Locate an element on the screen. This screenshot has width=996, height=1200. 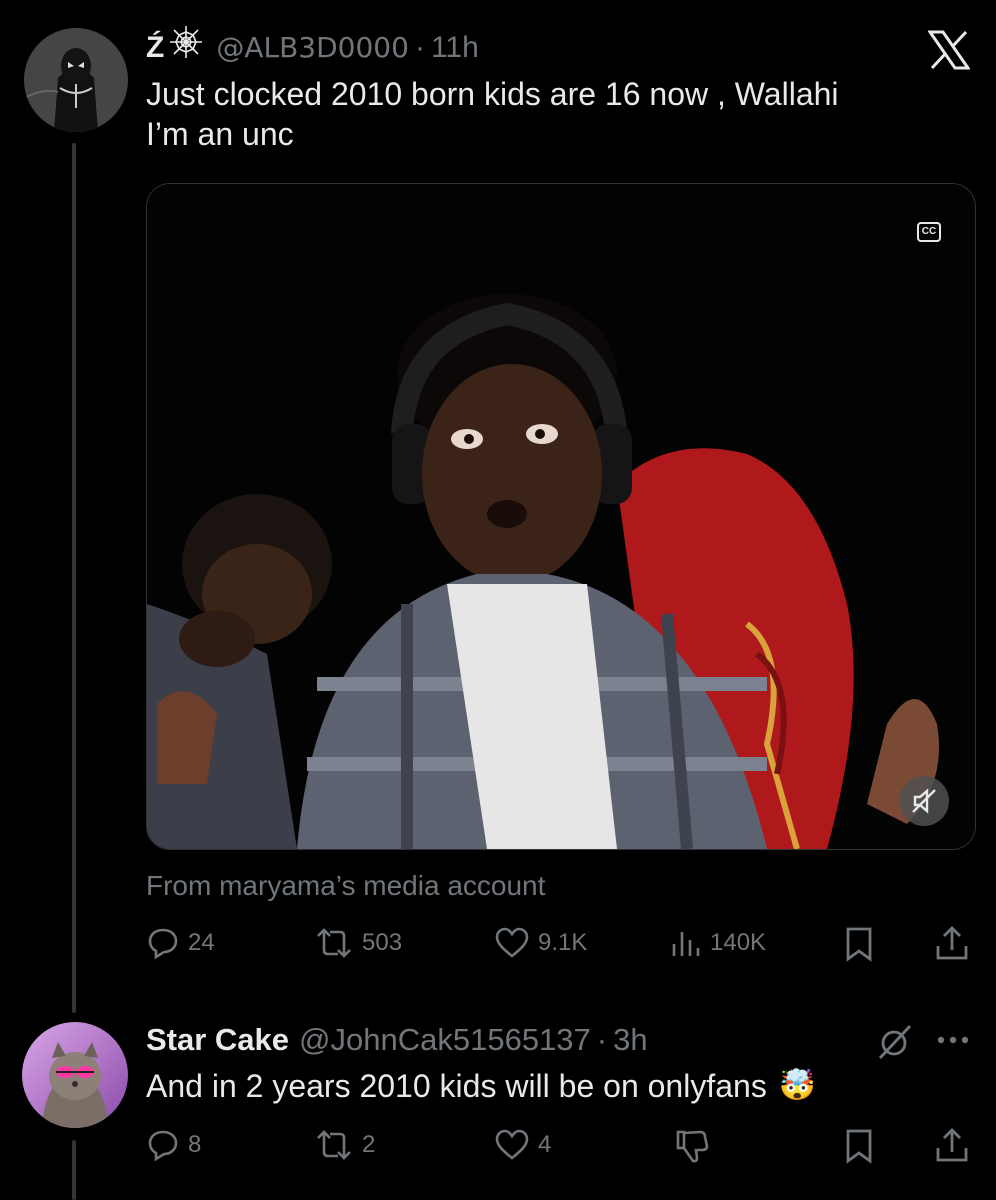
reply-repost-button: 2 is located at coordinates (344, 1145).